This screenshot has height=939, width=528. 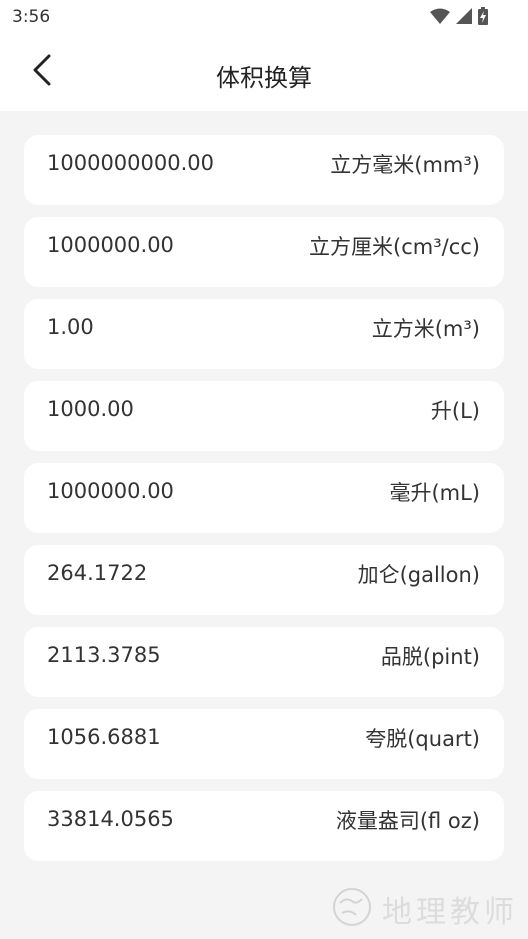 I want to click on conversion-row-gallon: 264.1722 加仑(gallon), so click(x=264, y=580).